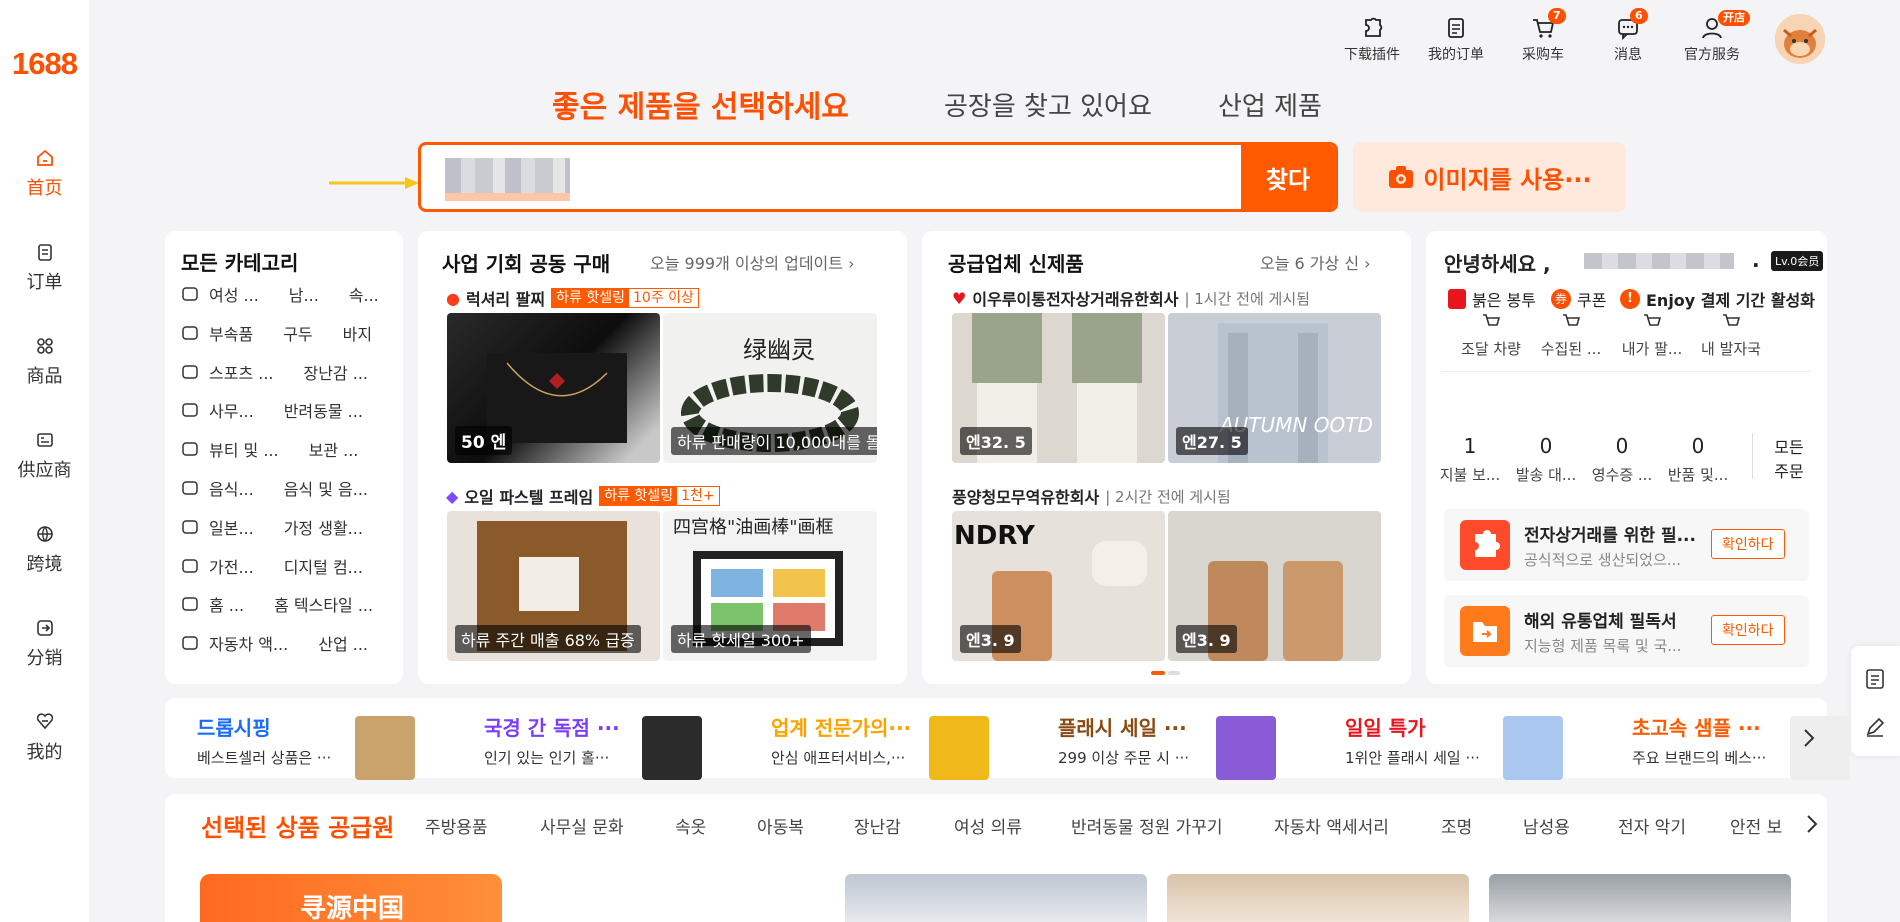  What do you see at coordinates (1048, 104) in the screenshot?
I see `search-tab-factories: 공장을 찾고 있어요` at bounding box center [1048, 104].